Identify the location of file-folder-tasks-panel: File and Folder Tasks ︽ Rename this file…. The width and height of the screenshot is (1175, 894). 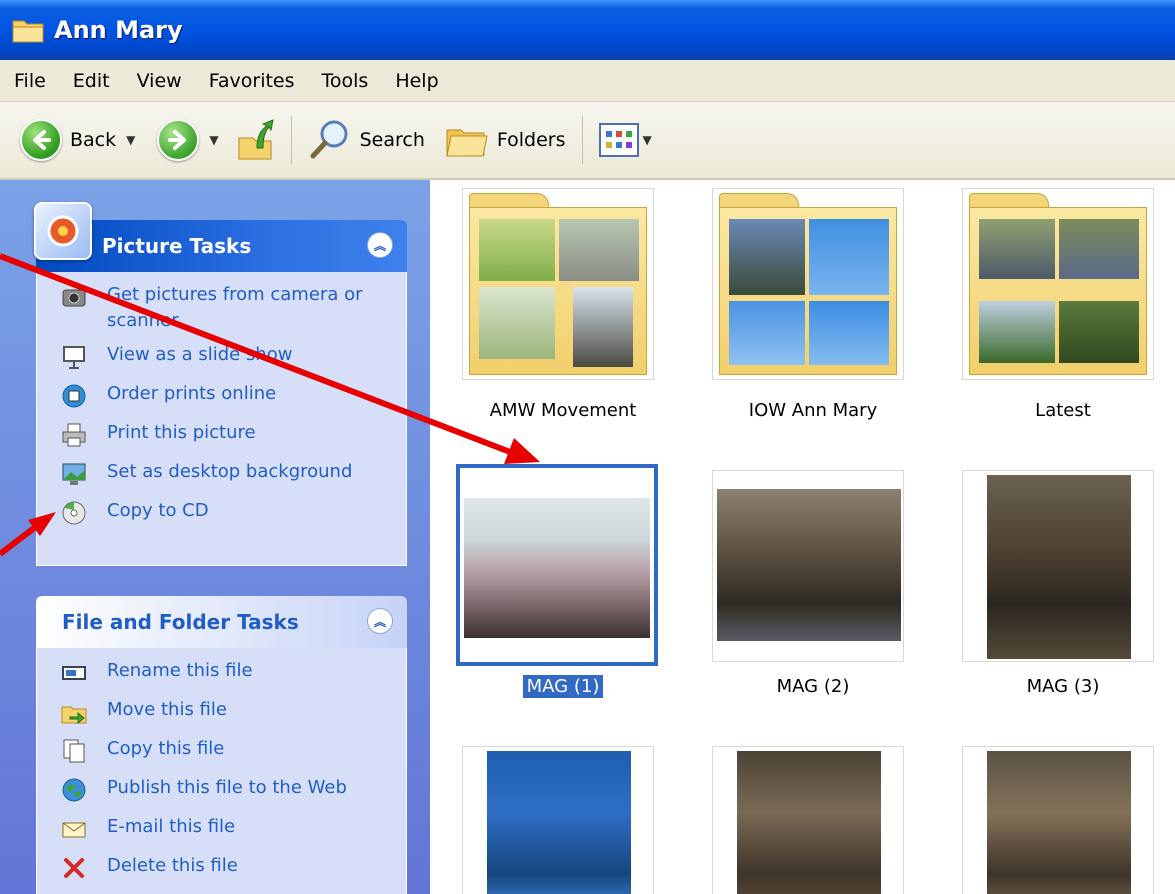
(221, 745).